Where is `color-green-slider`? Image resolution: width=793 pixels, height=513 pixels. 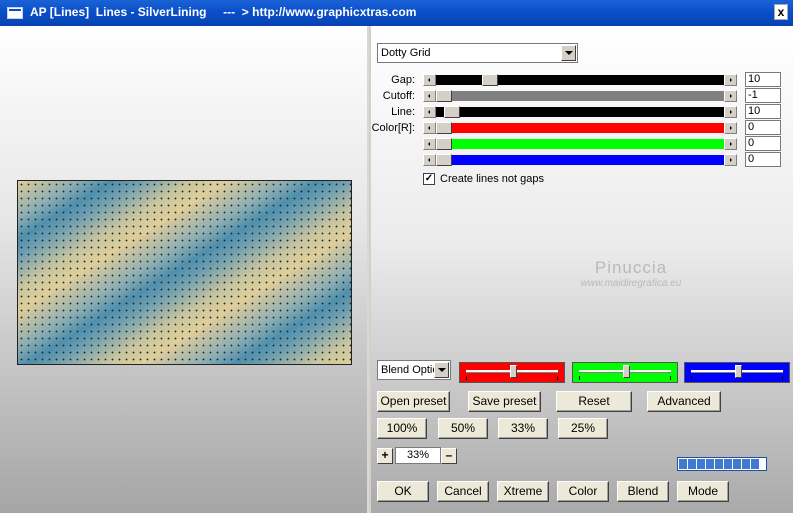 color-green-slider is located at coordinates (580, 144).